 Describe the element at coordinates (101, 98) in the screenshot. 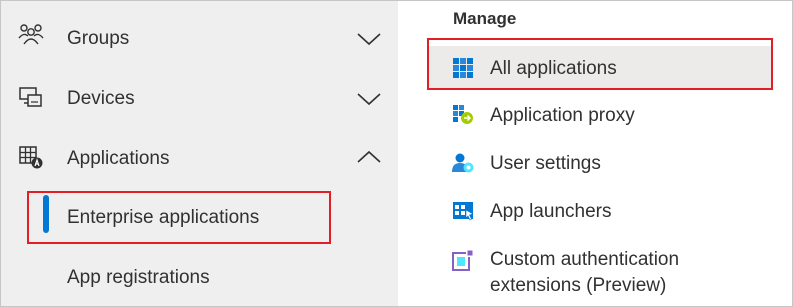

I see `nav-item-devices-label: Devices` at that location.